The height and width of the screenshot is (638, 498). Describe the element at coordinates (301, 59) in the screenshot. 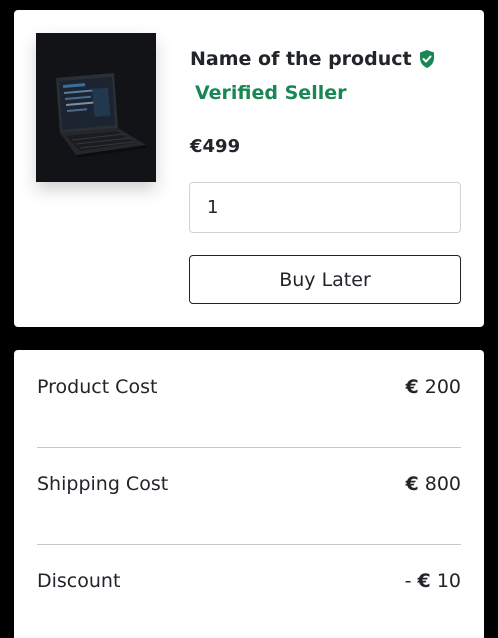

I see `product-name: Name of the product` at that location.